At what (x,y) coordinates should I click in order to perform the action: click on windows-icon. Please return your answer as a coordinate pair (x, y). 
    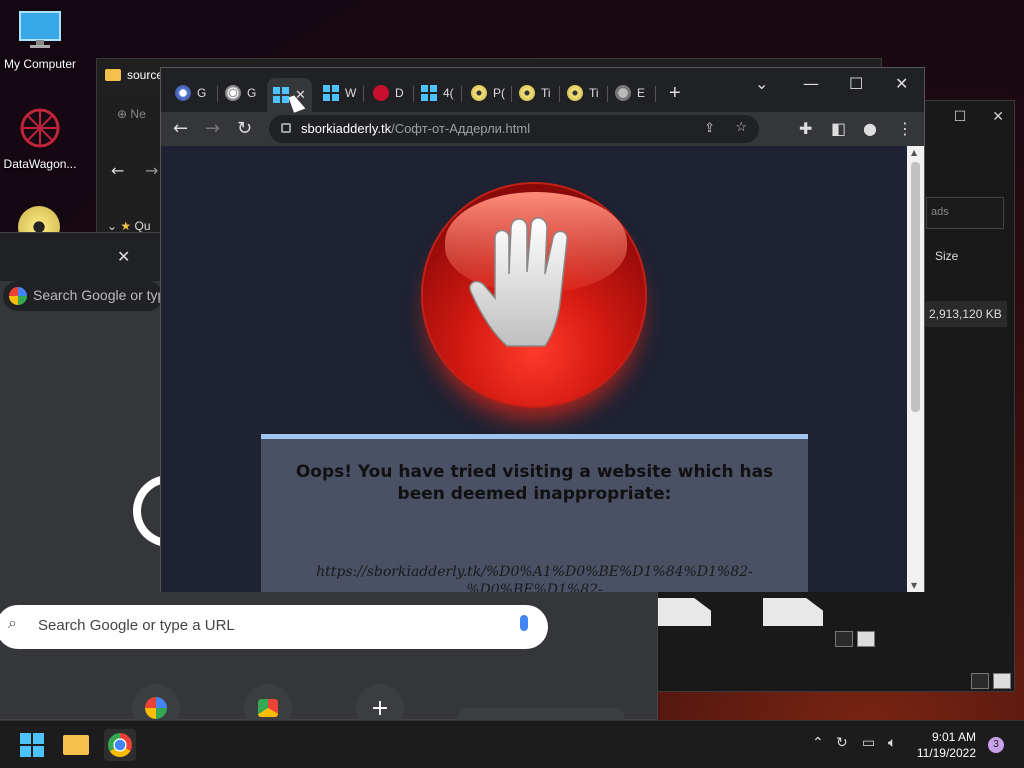
    Looking at the image, I should click on (331, 93).